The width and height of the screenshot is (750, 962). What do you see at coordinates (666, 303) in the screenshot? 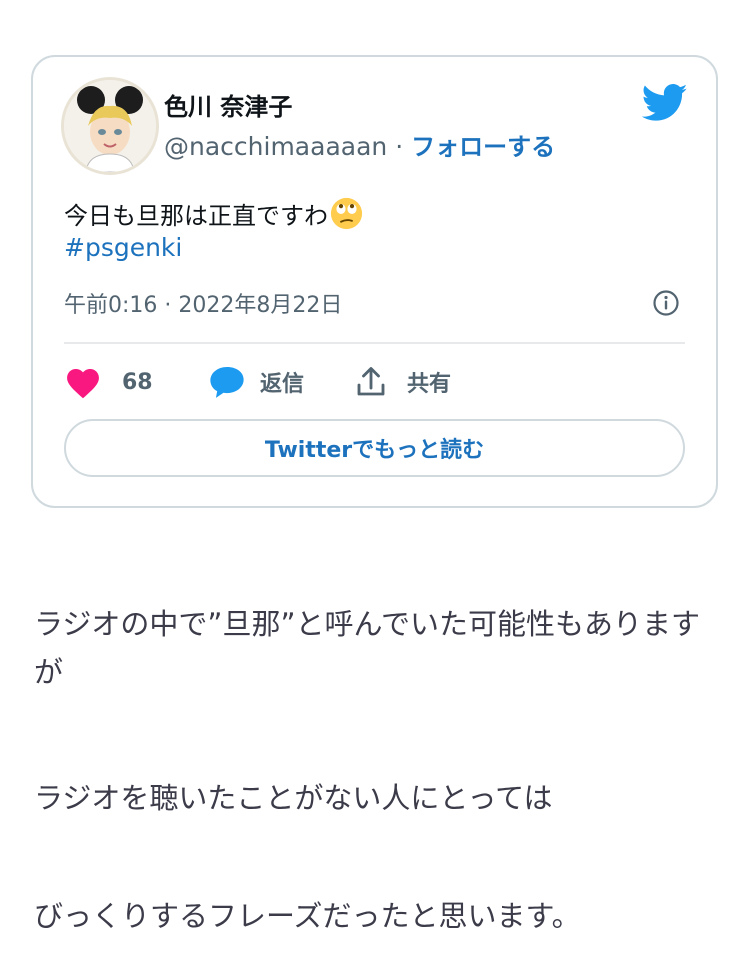
I see `info-icon` at bounding box center [666, 303].